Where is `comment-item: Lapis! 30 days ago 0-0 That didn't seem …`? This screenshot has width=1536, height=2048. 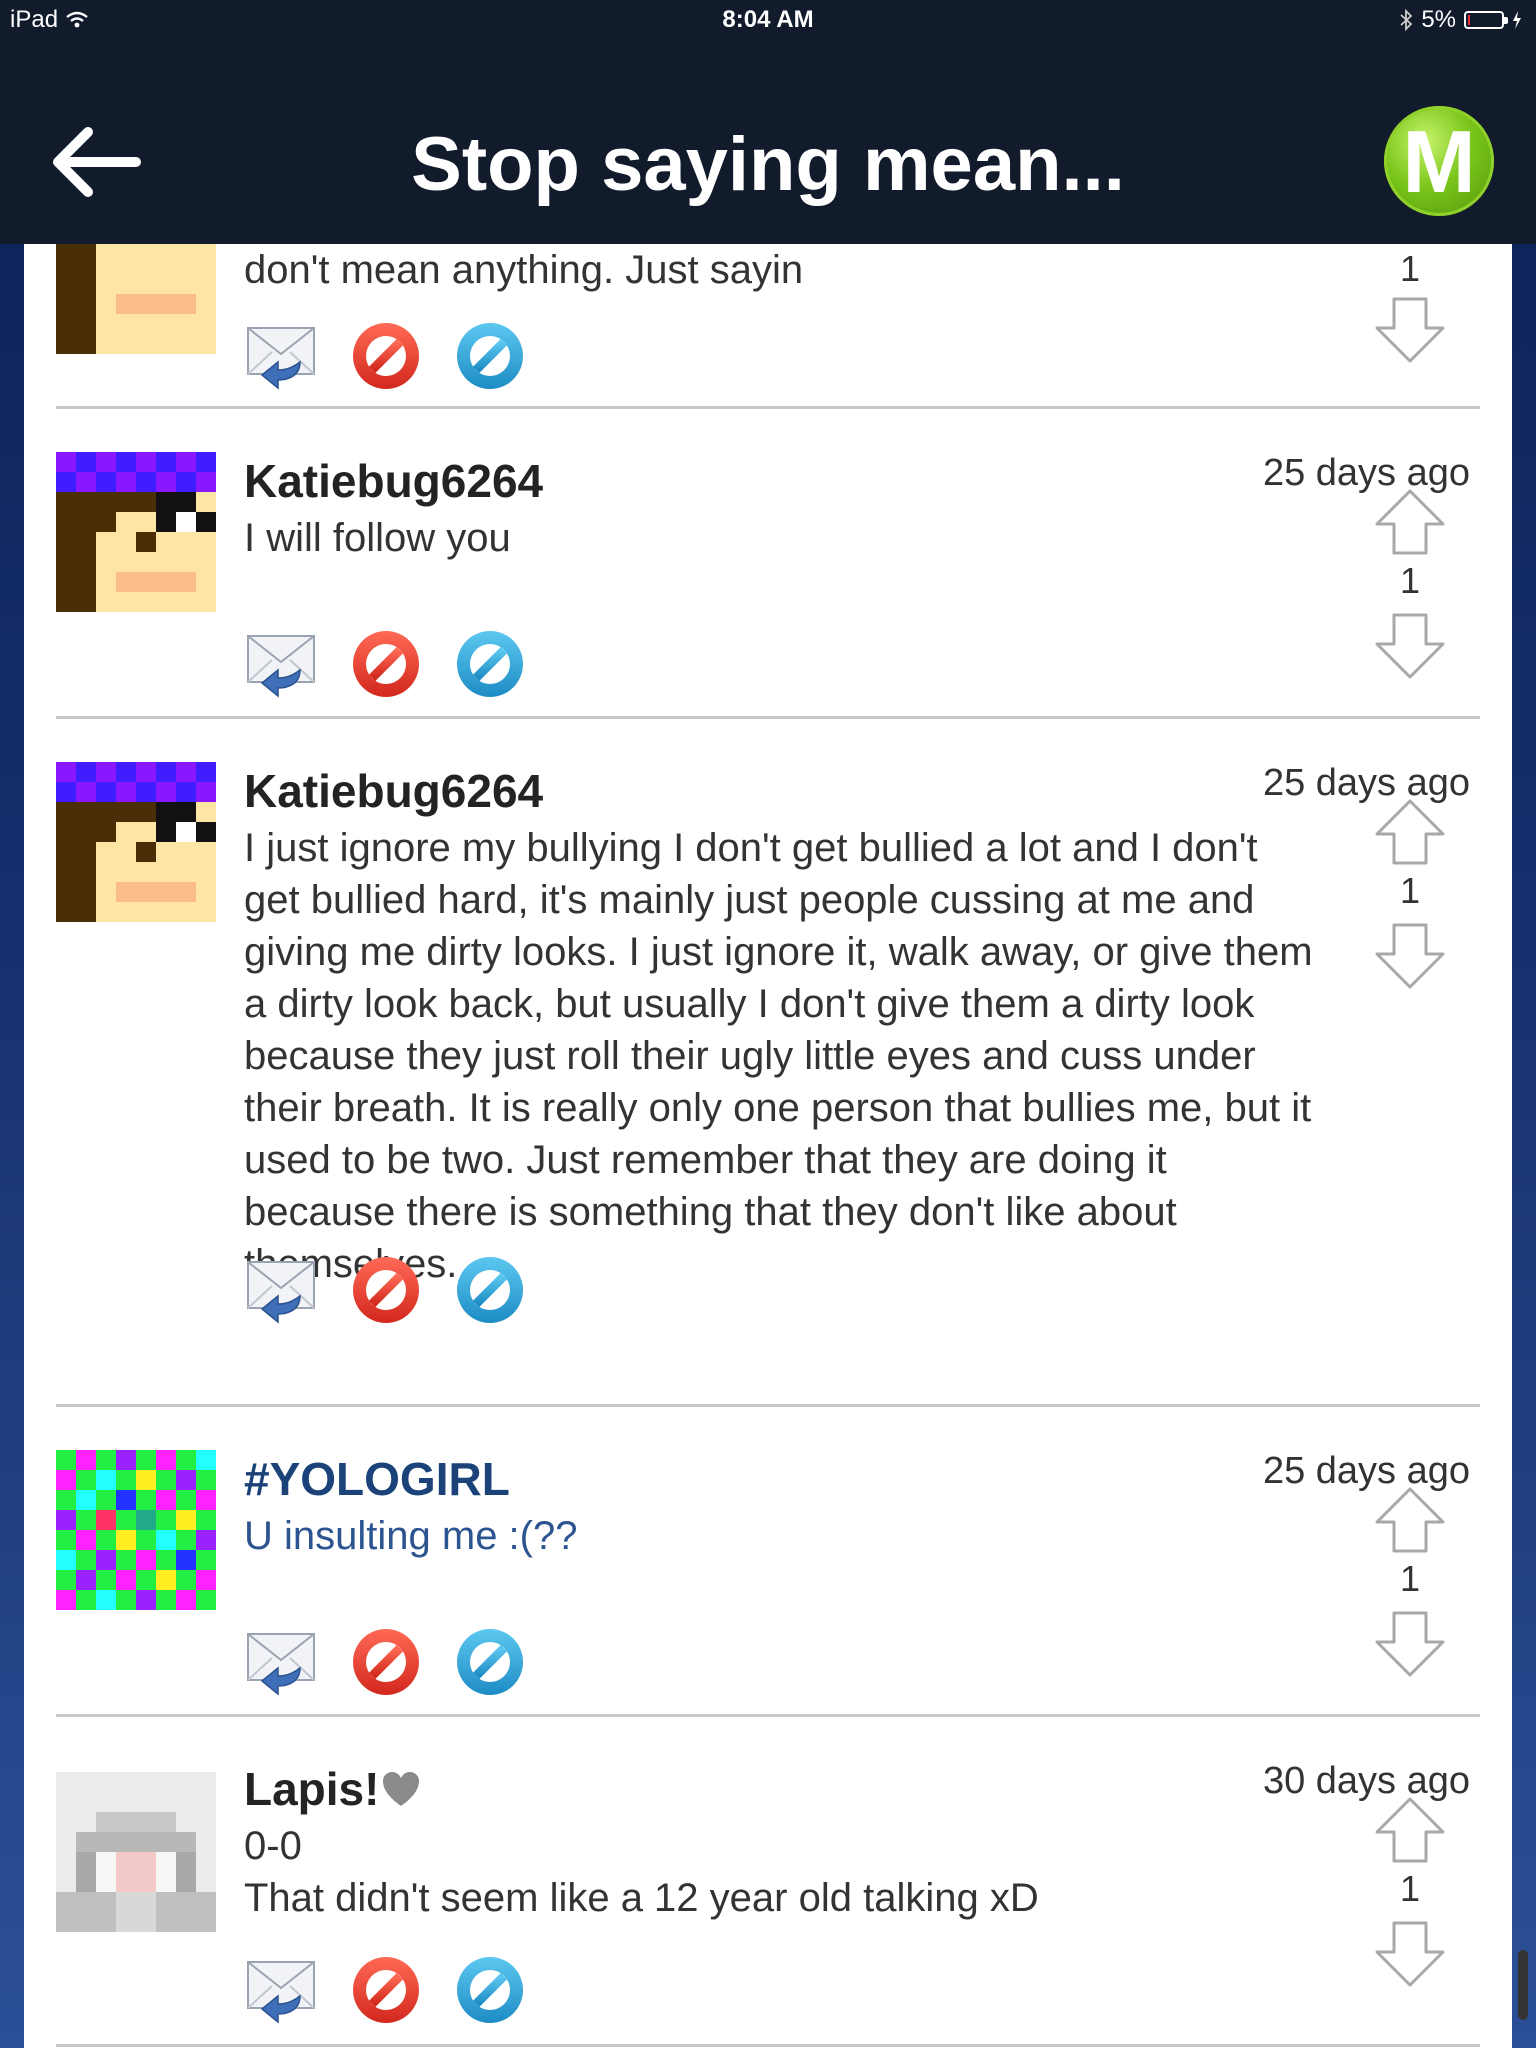
comment-item: Lapis! 30 days ago 0-0 That didn't seem … is located at coordinates (768, 1892).